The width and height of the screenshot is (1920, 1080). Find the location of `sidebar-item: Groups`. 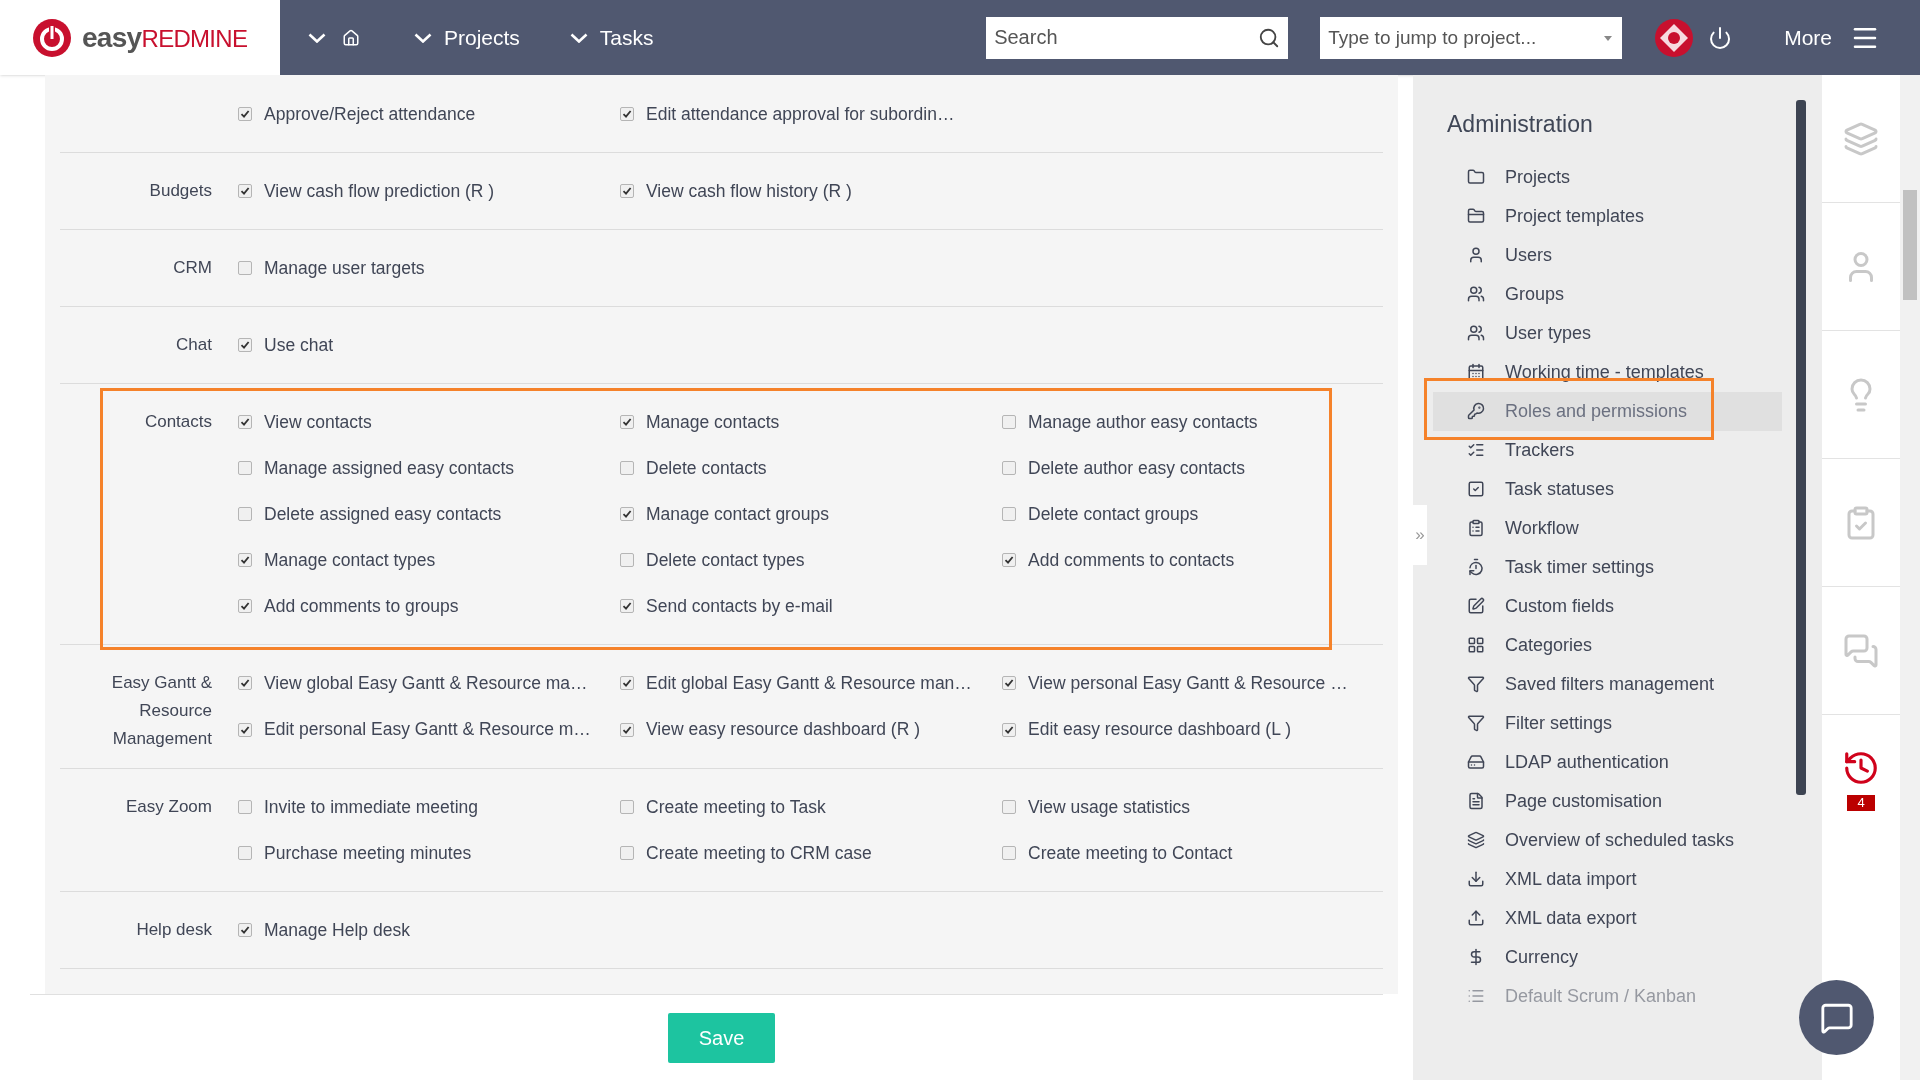

sidebar-item: Groups is located at coordinates (1607, 294).